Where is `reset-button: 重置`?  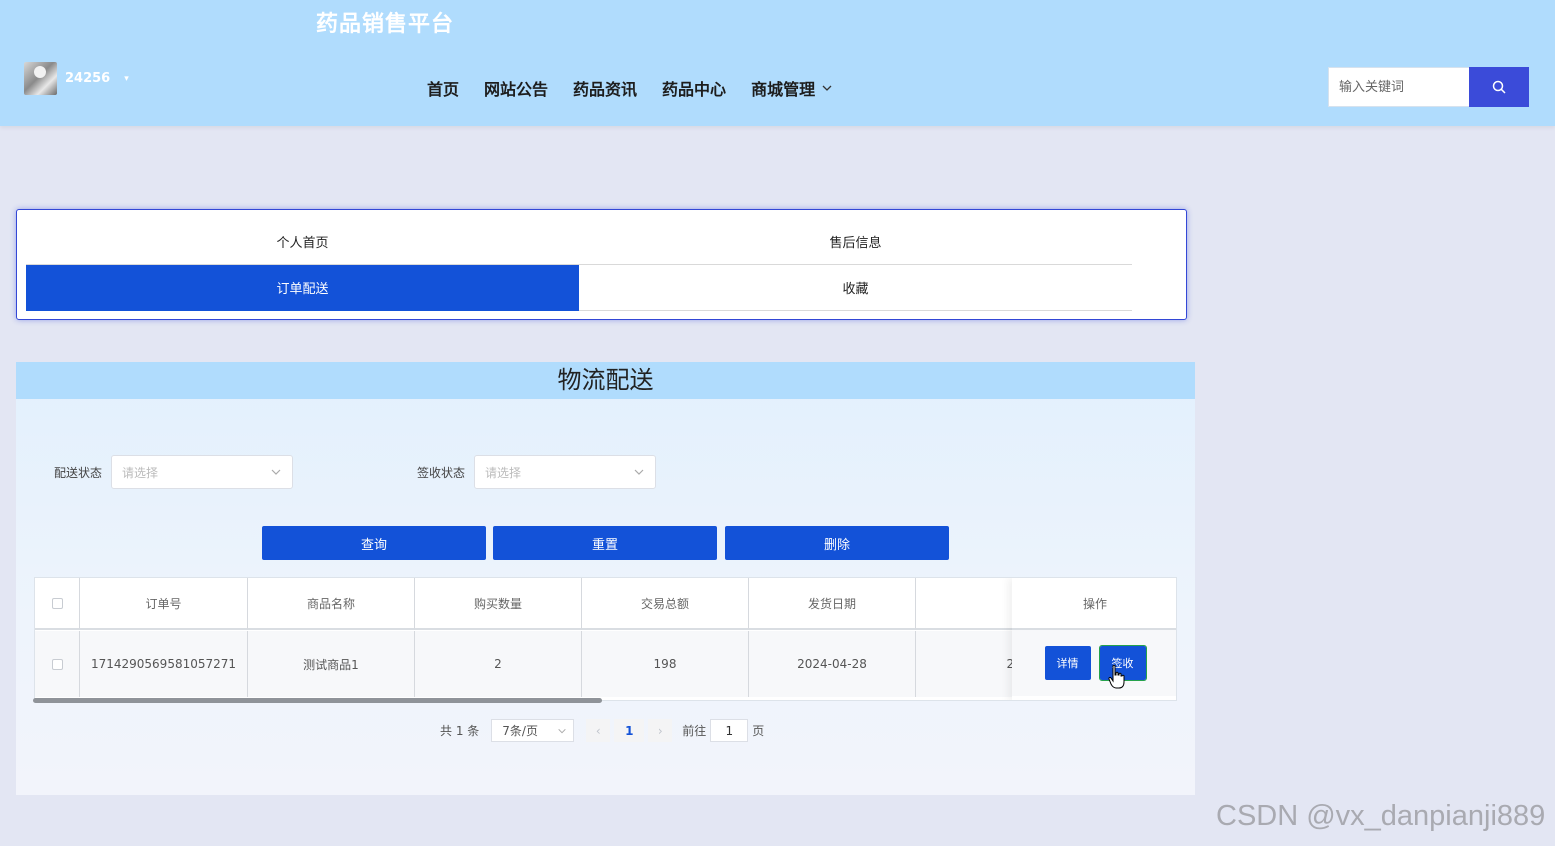
reset-button: 重置 is located at coordinates (605, 543).